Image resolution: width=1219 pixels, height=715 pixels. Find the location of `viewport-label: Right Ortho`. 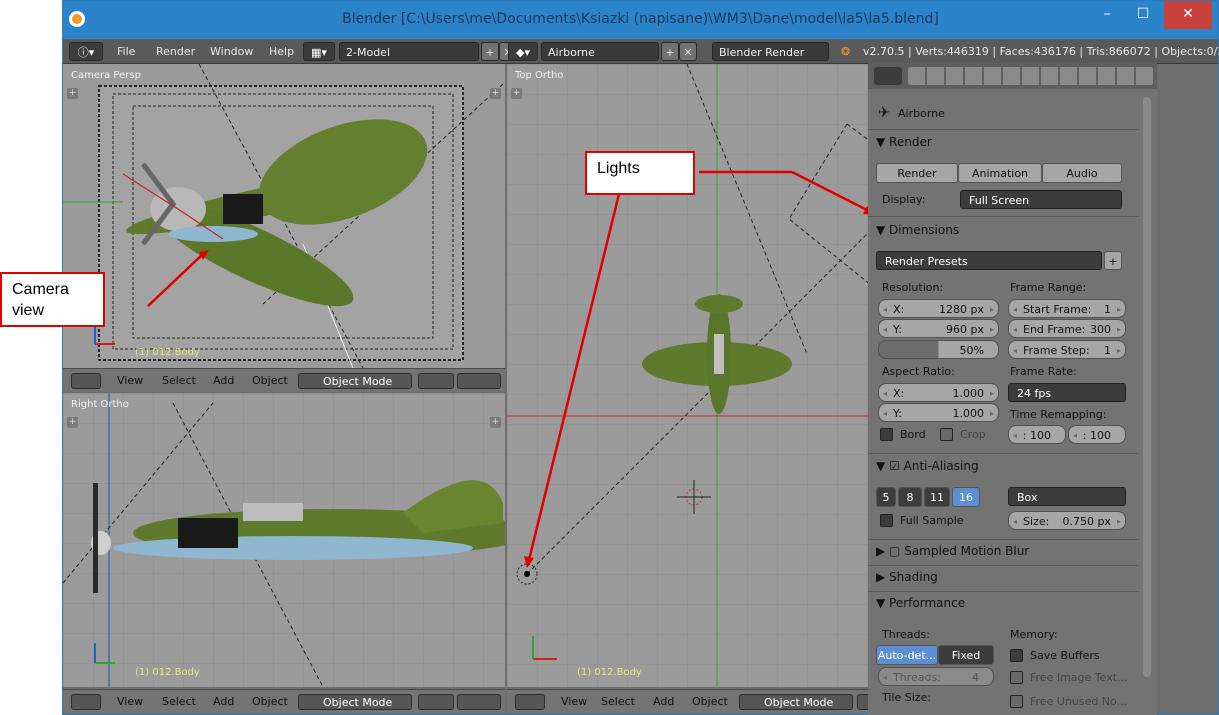

viewport-label: Right Ortho is located at coordinates (100, 404).